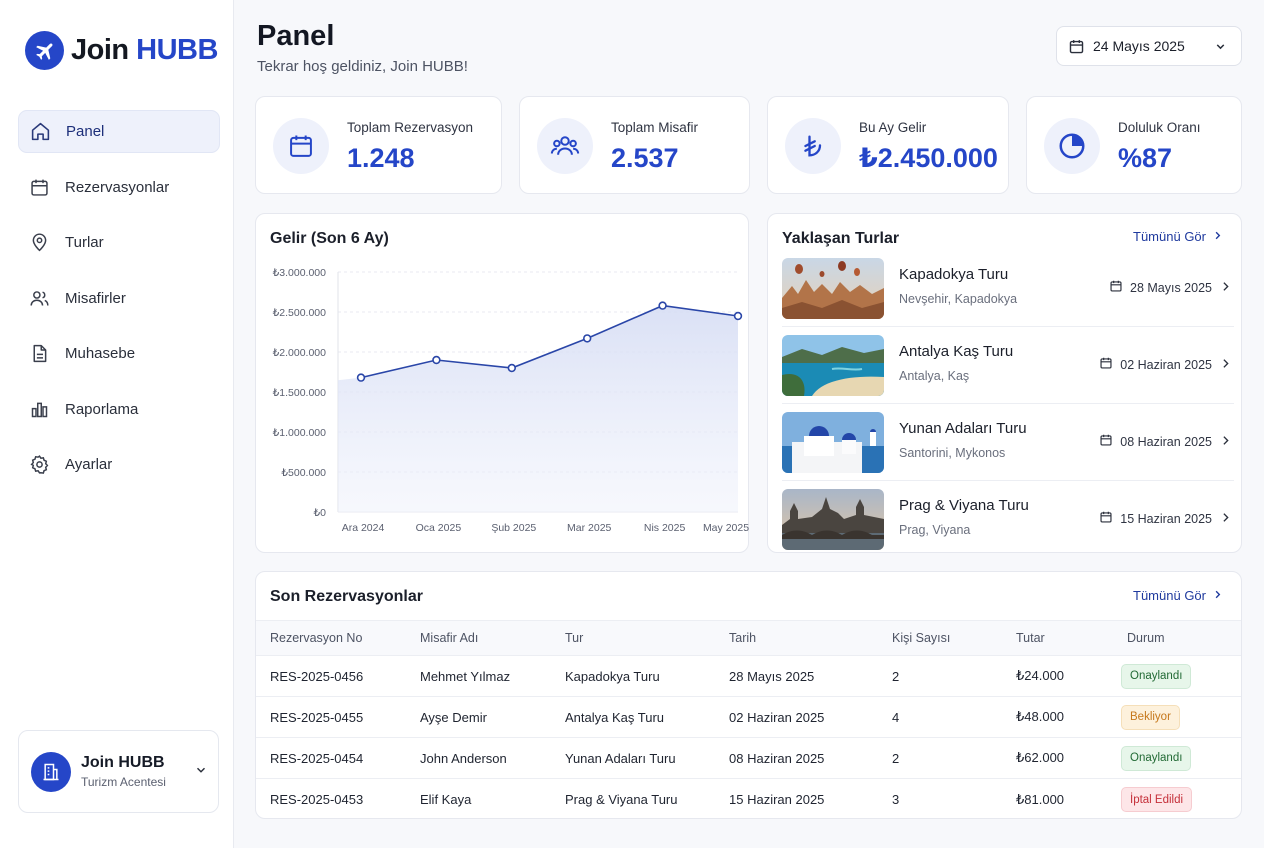 The width and height of the screenshot is (1264, 848). What do you see at coordinates (958, 299) in the screenshot?
I see `tour-location: Nevşehir, Kapadokya` at bounding box center [958, 299].